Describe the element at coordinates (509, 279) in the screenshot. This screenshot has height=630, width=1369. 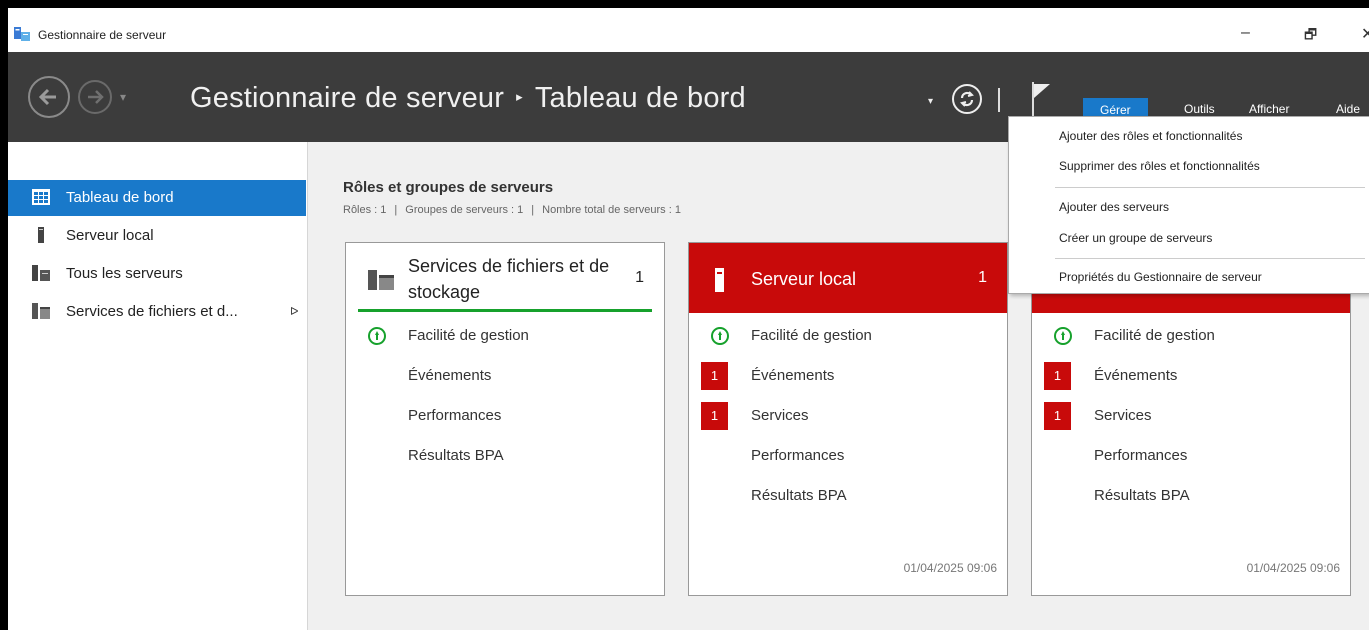
I see `tile-title: Services de fichiers et de stockage` at that location.